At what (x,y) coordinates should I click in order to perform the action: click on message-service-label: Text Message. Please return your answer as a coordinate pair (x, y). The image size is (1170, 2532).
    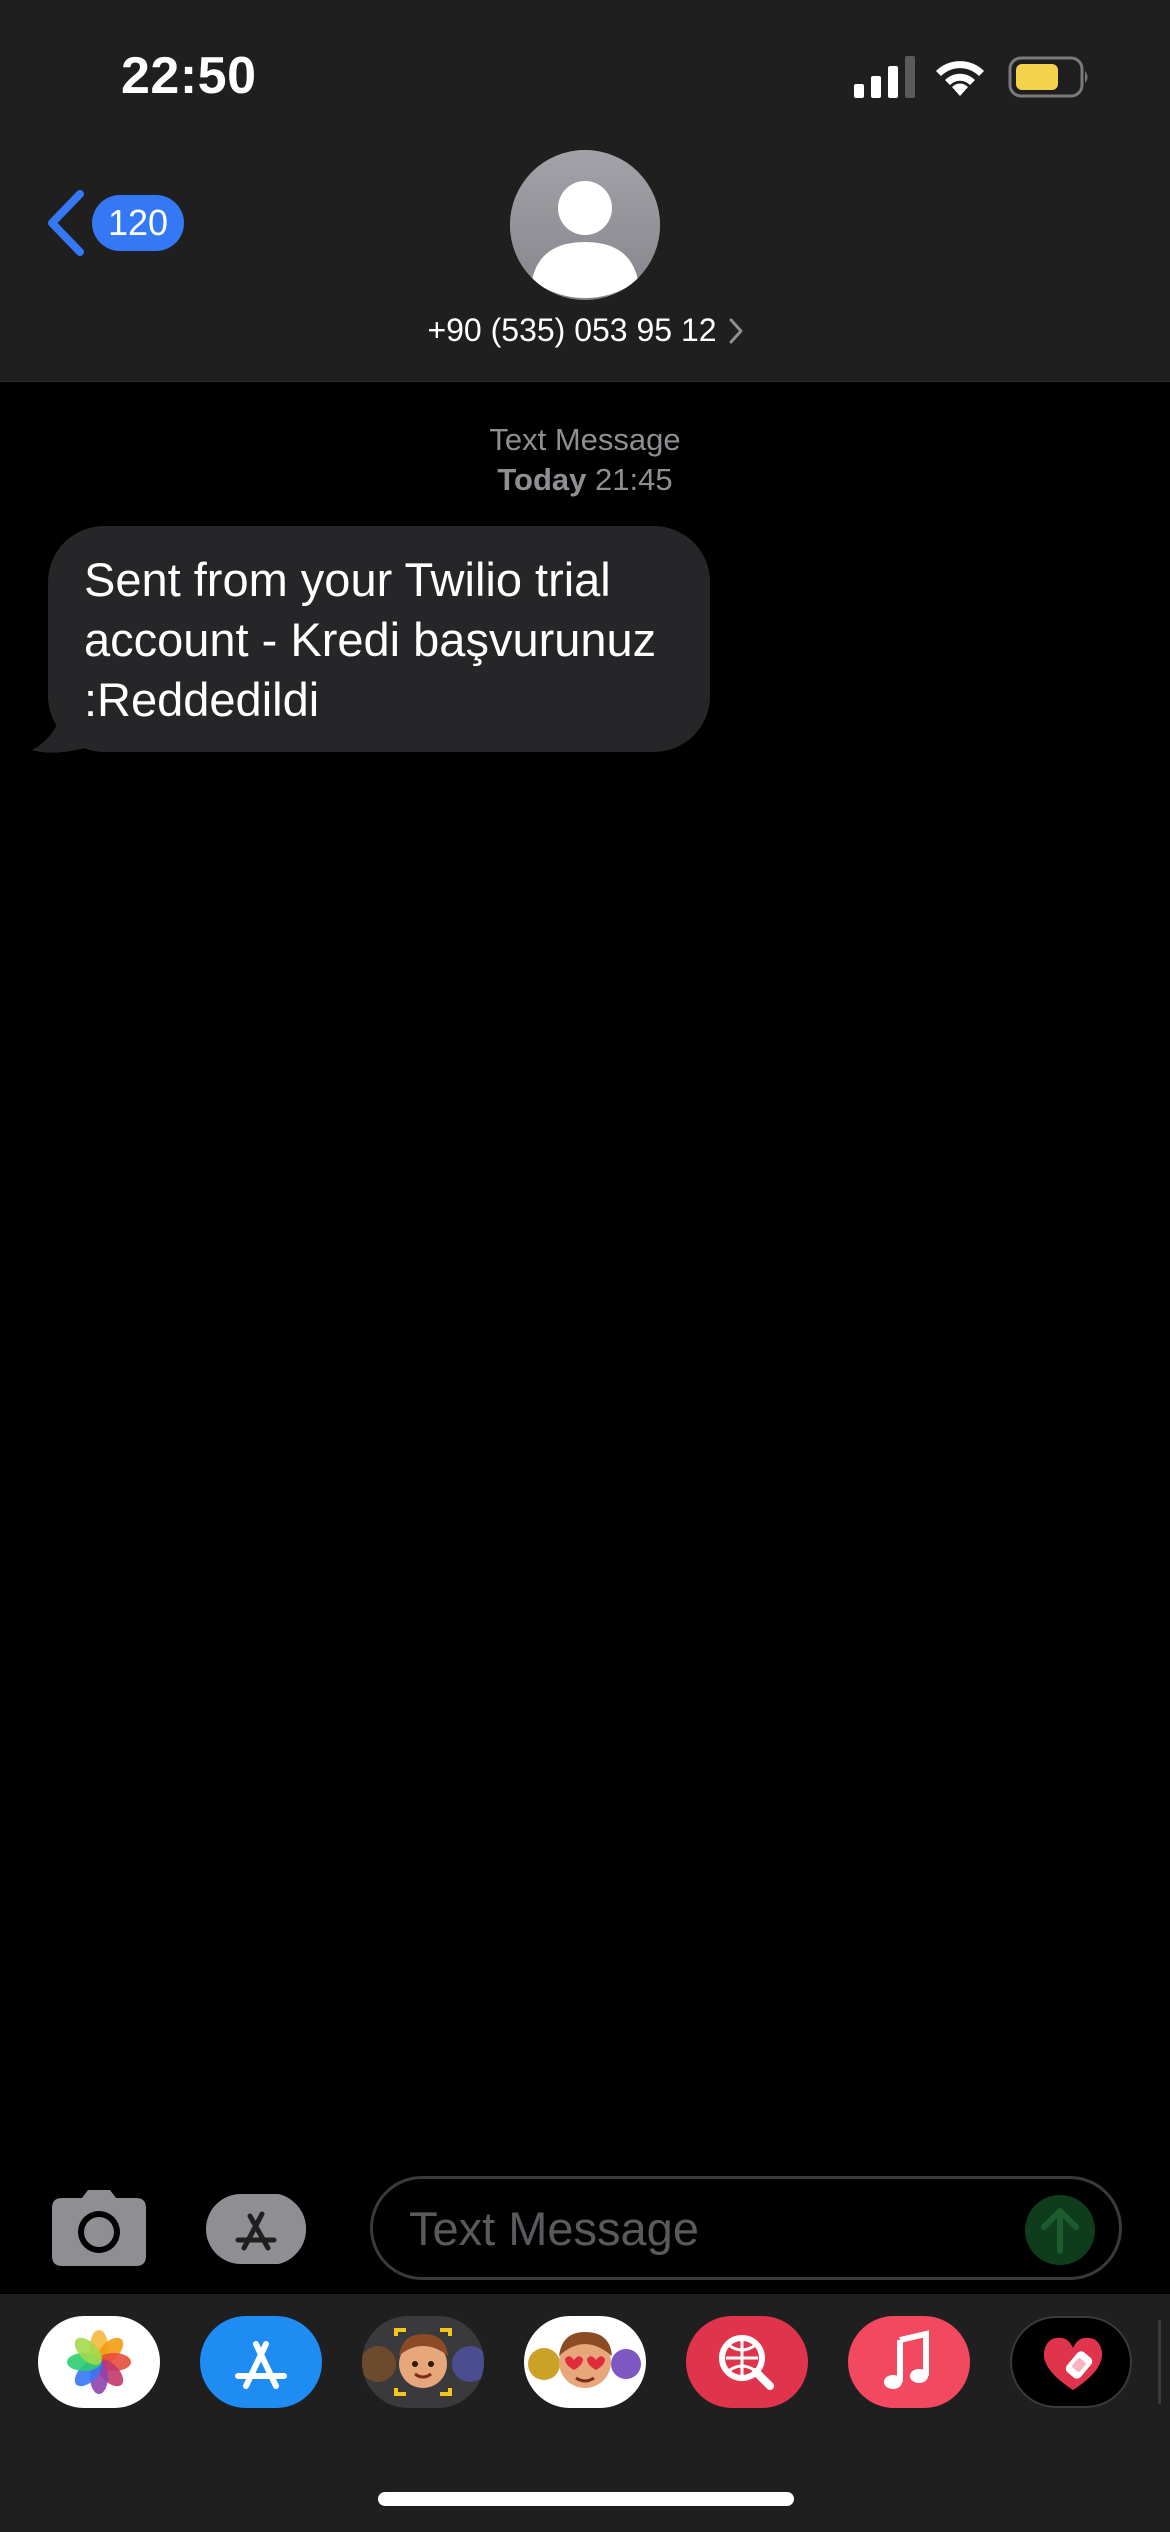
    Looking at the image, I should click on (585, 439).